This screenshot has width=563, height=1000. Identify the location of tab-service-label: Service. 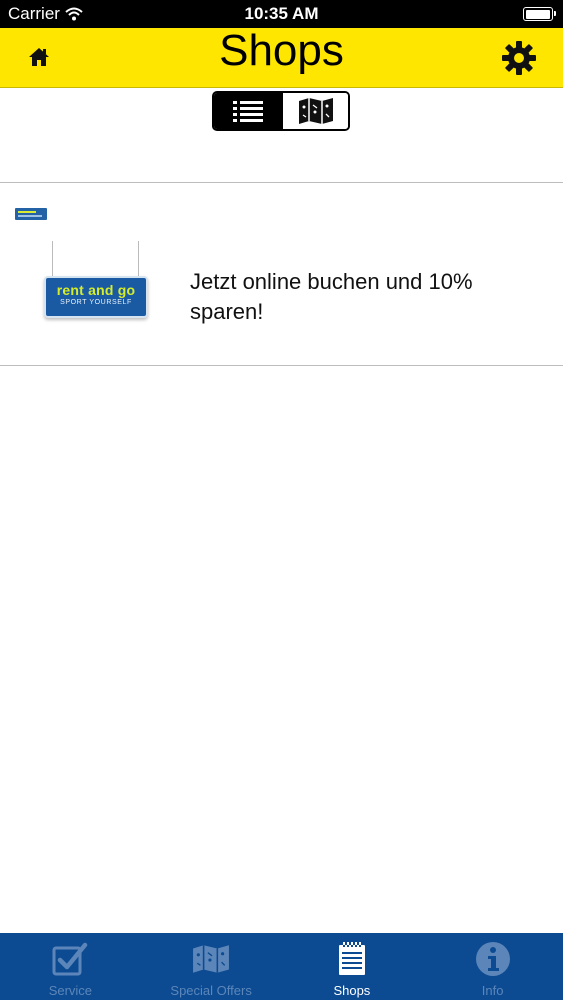
(70, 990).